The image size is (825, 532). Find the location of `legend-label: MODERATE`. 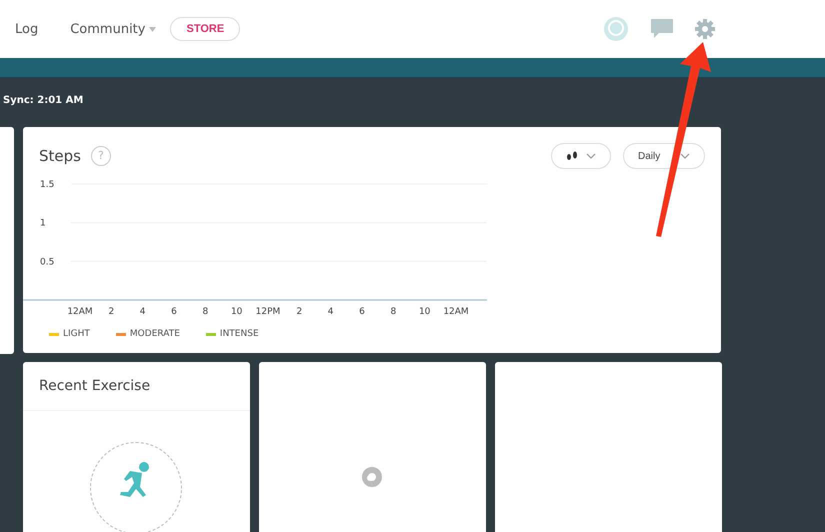

legend-label: MODERATE is located at coordinates (155, 334).